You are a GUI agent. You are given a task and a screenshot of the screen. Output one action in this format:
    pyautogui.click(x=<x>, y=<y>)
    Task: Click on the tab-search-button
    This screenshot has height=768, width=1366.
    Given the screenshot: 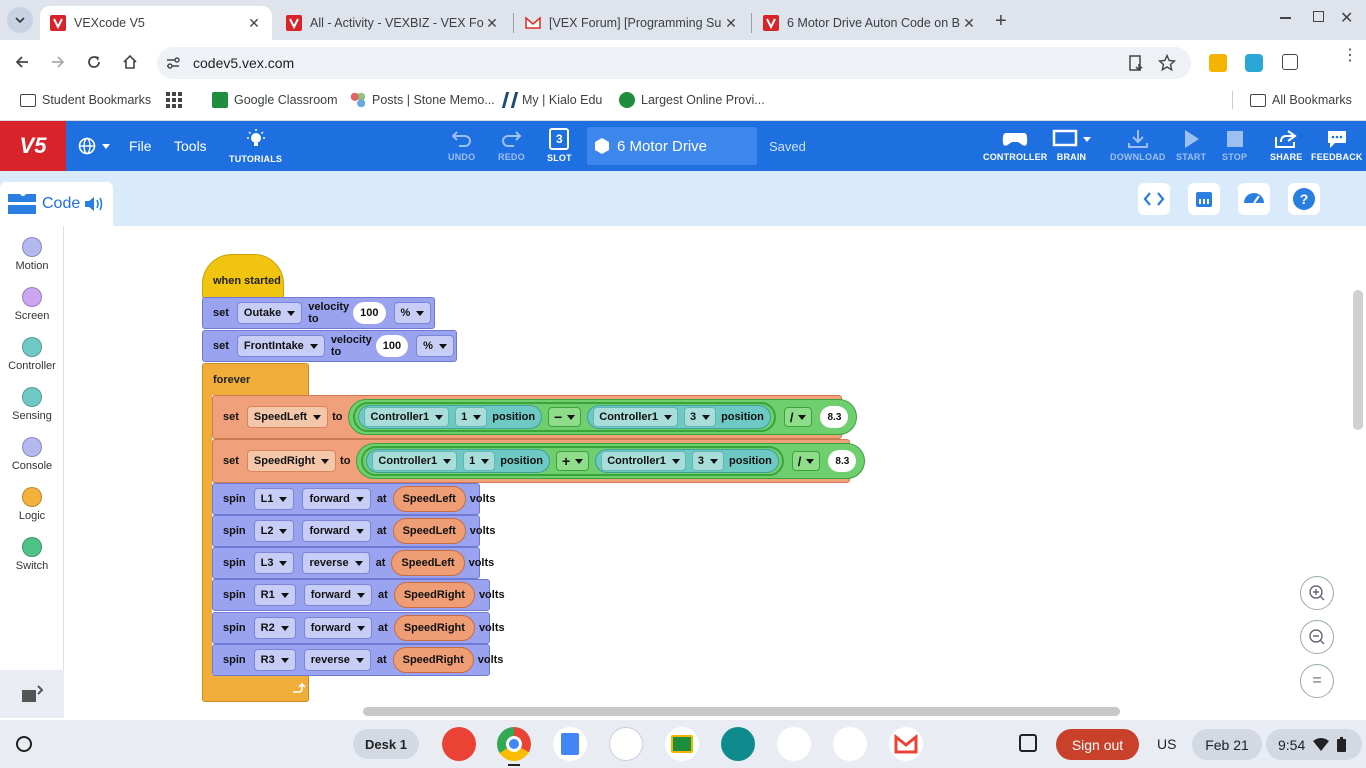 What is the action you would take?
    pyautogui.click(x=20, y=20)
    